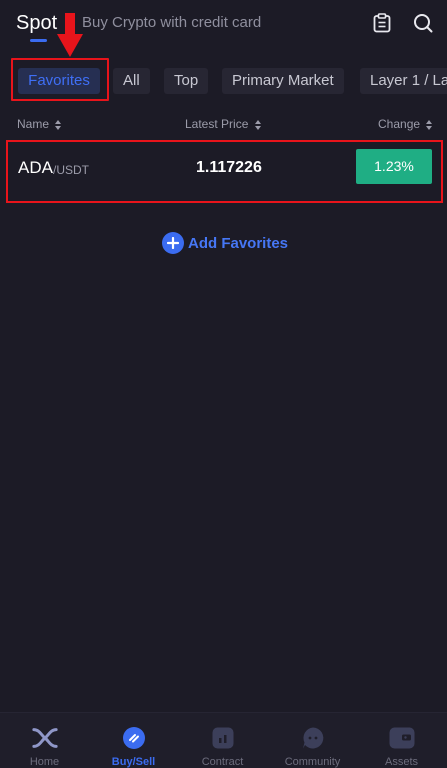  I want to click on nav-home-label: Home, so click(44, 762).